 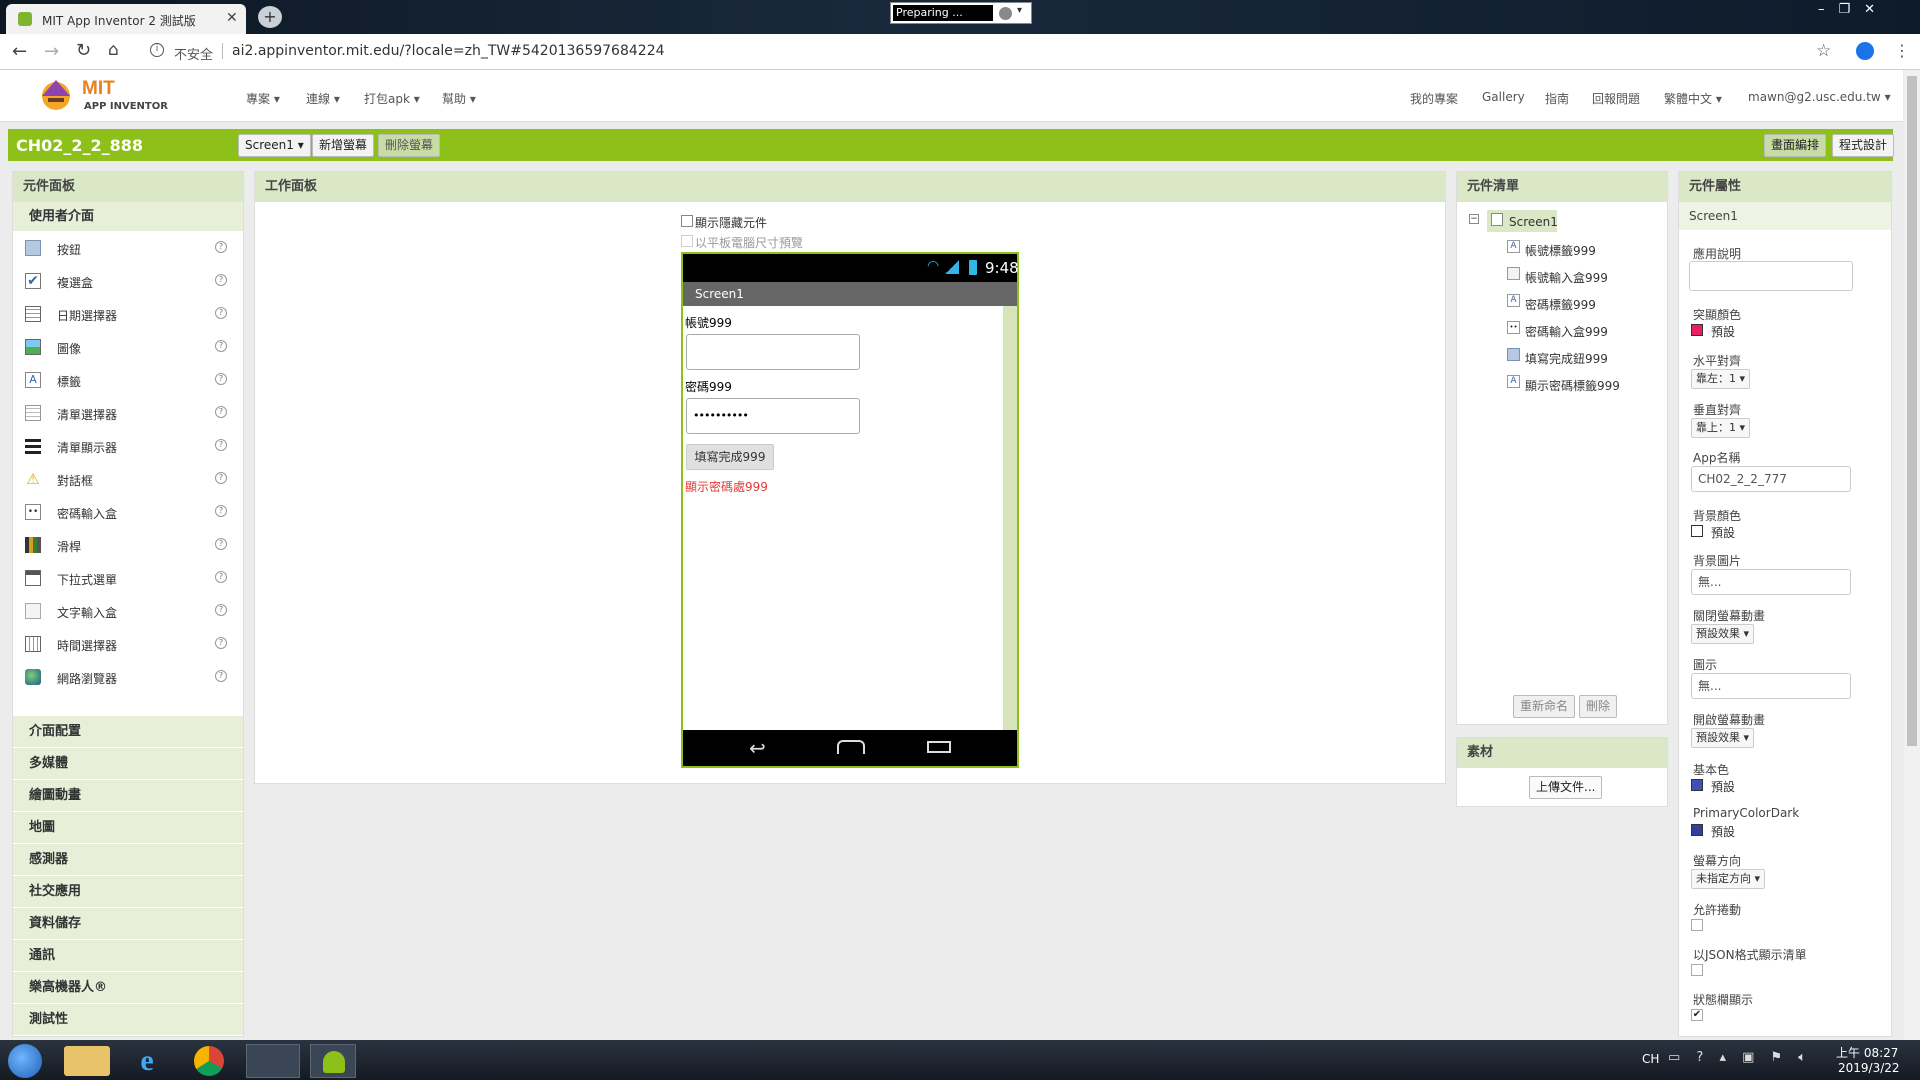 I want to click on menu-build: 打包apk ▾, so click(x=392, y=98).